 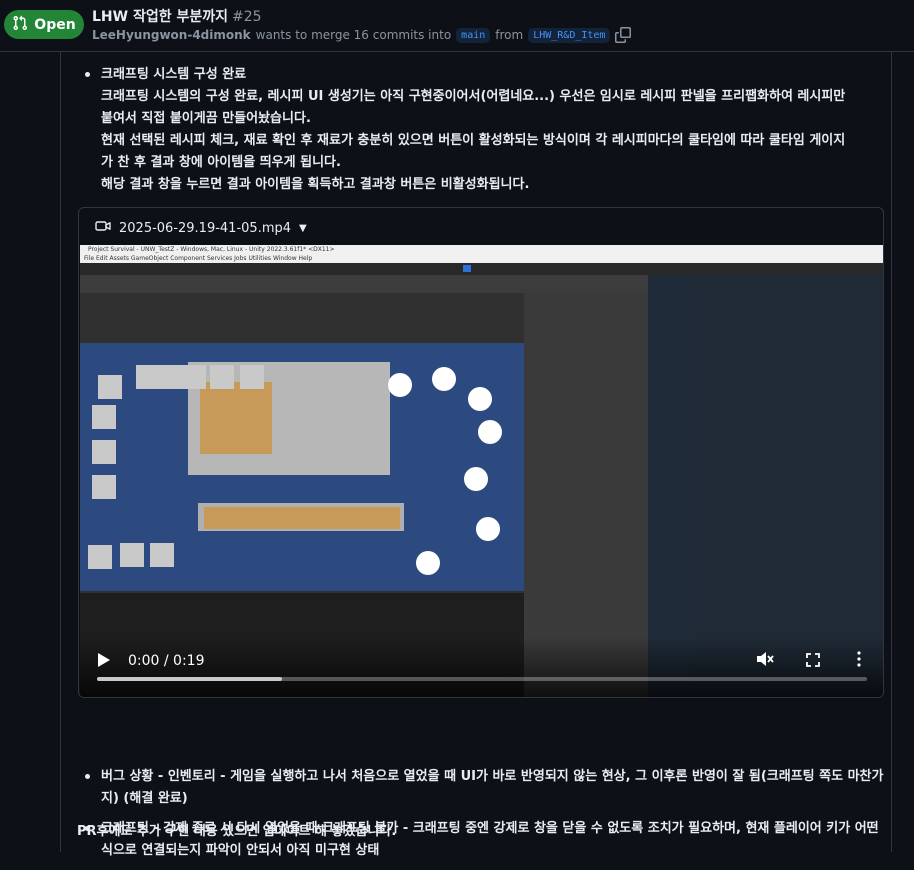 What do you see at coordinates (171, 35) in the screenshot?
I see `author-link: LeeHyungwon-4dimonk` at bounding box center [171, 35].